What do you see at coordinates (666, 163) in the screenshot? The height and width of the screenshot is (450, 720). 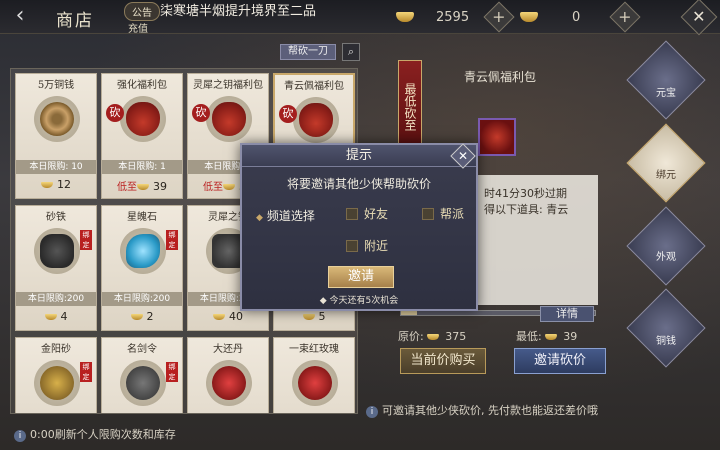 I see `tab-bound-yuanbao` at bounding box center [666, 163].